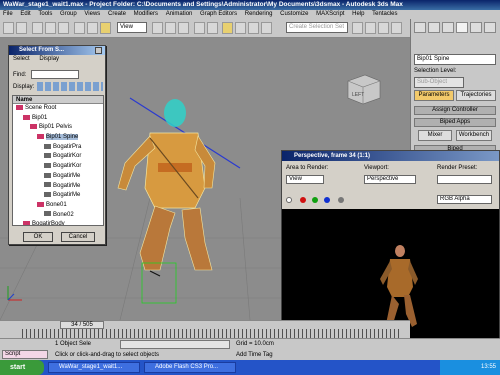 The height and width of the screenshot is (375, 500). I want to click on menu-maxscript: MAXScript, so click(330, 14).